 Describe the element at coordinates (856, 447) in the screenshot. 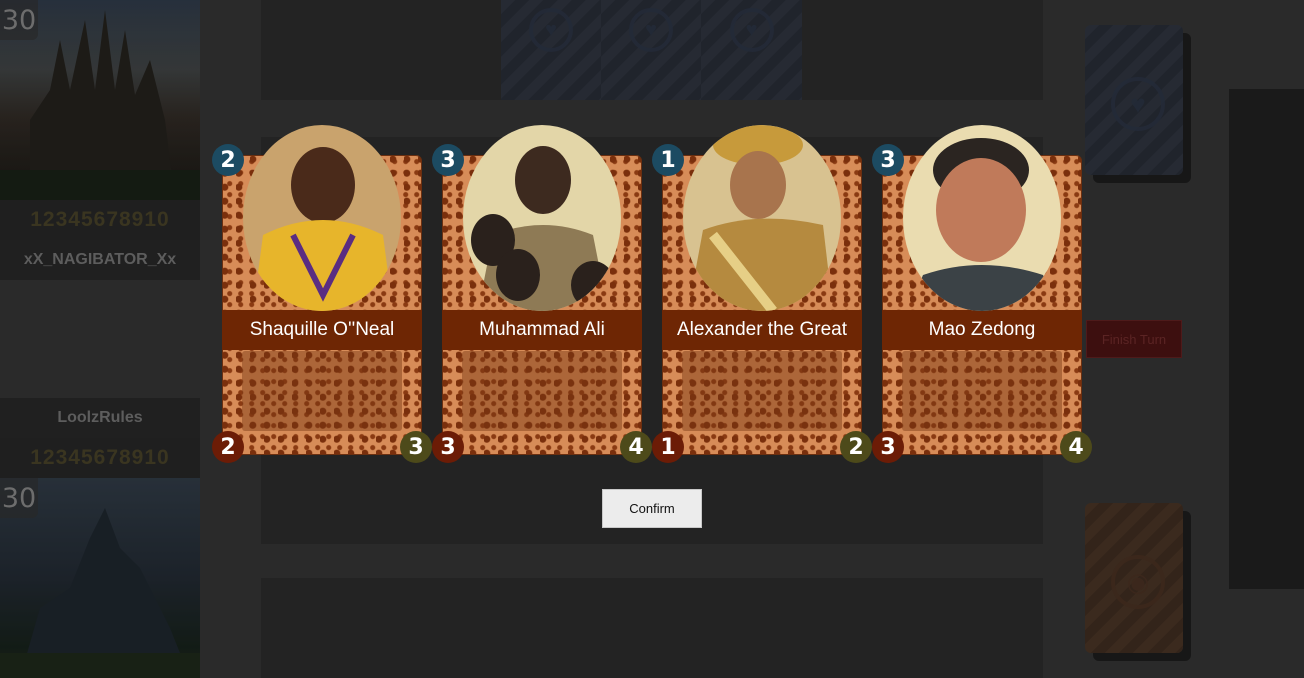

I see `health-badge: 2` at that location.